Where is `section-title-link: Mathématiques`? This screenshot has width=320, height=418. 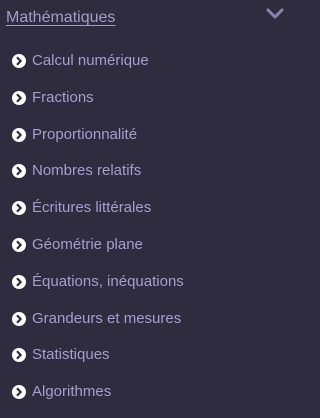
section-title-link: Mathématiques is located at coordinates (60, 18).